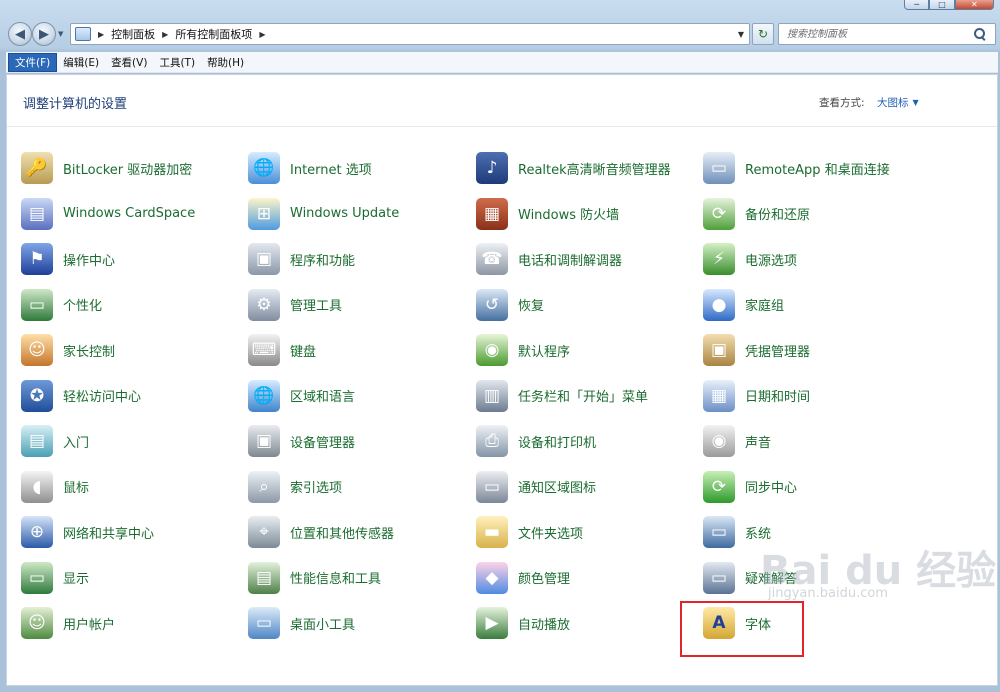  What do you see at coordinates (544, 352) in the screenshot?
I see `control-panel-item-label: 默认程序` at bounding box center [544, 352].